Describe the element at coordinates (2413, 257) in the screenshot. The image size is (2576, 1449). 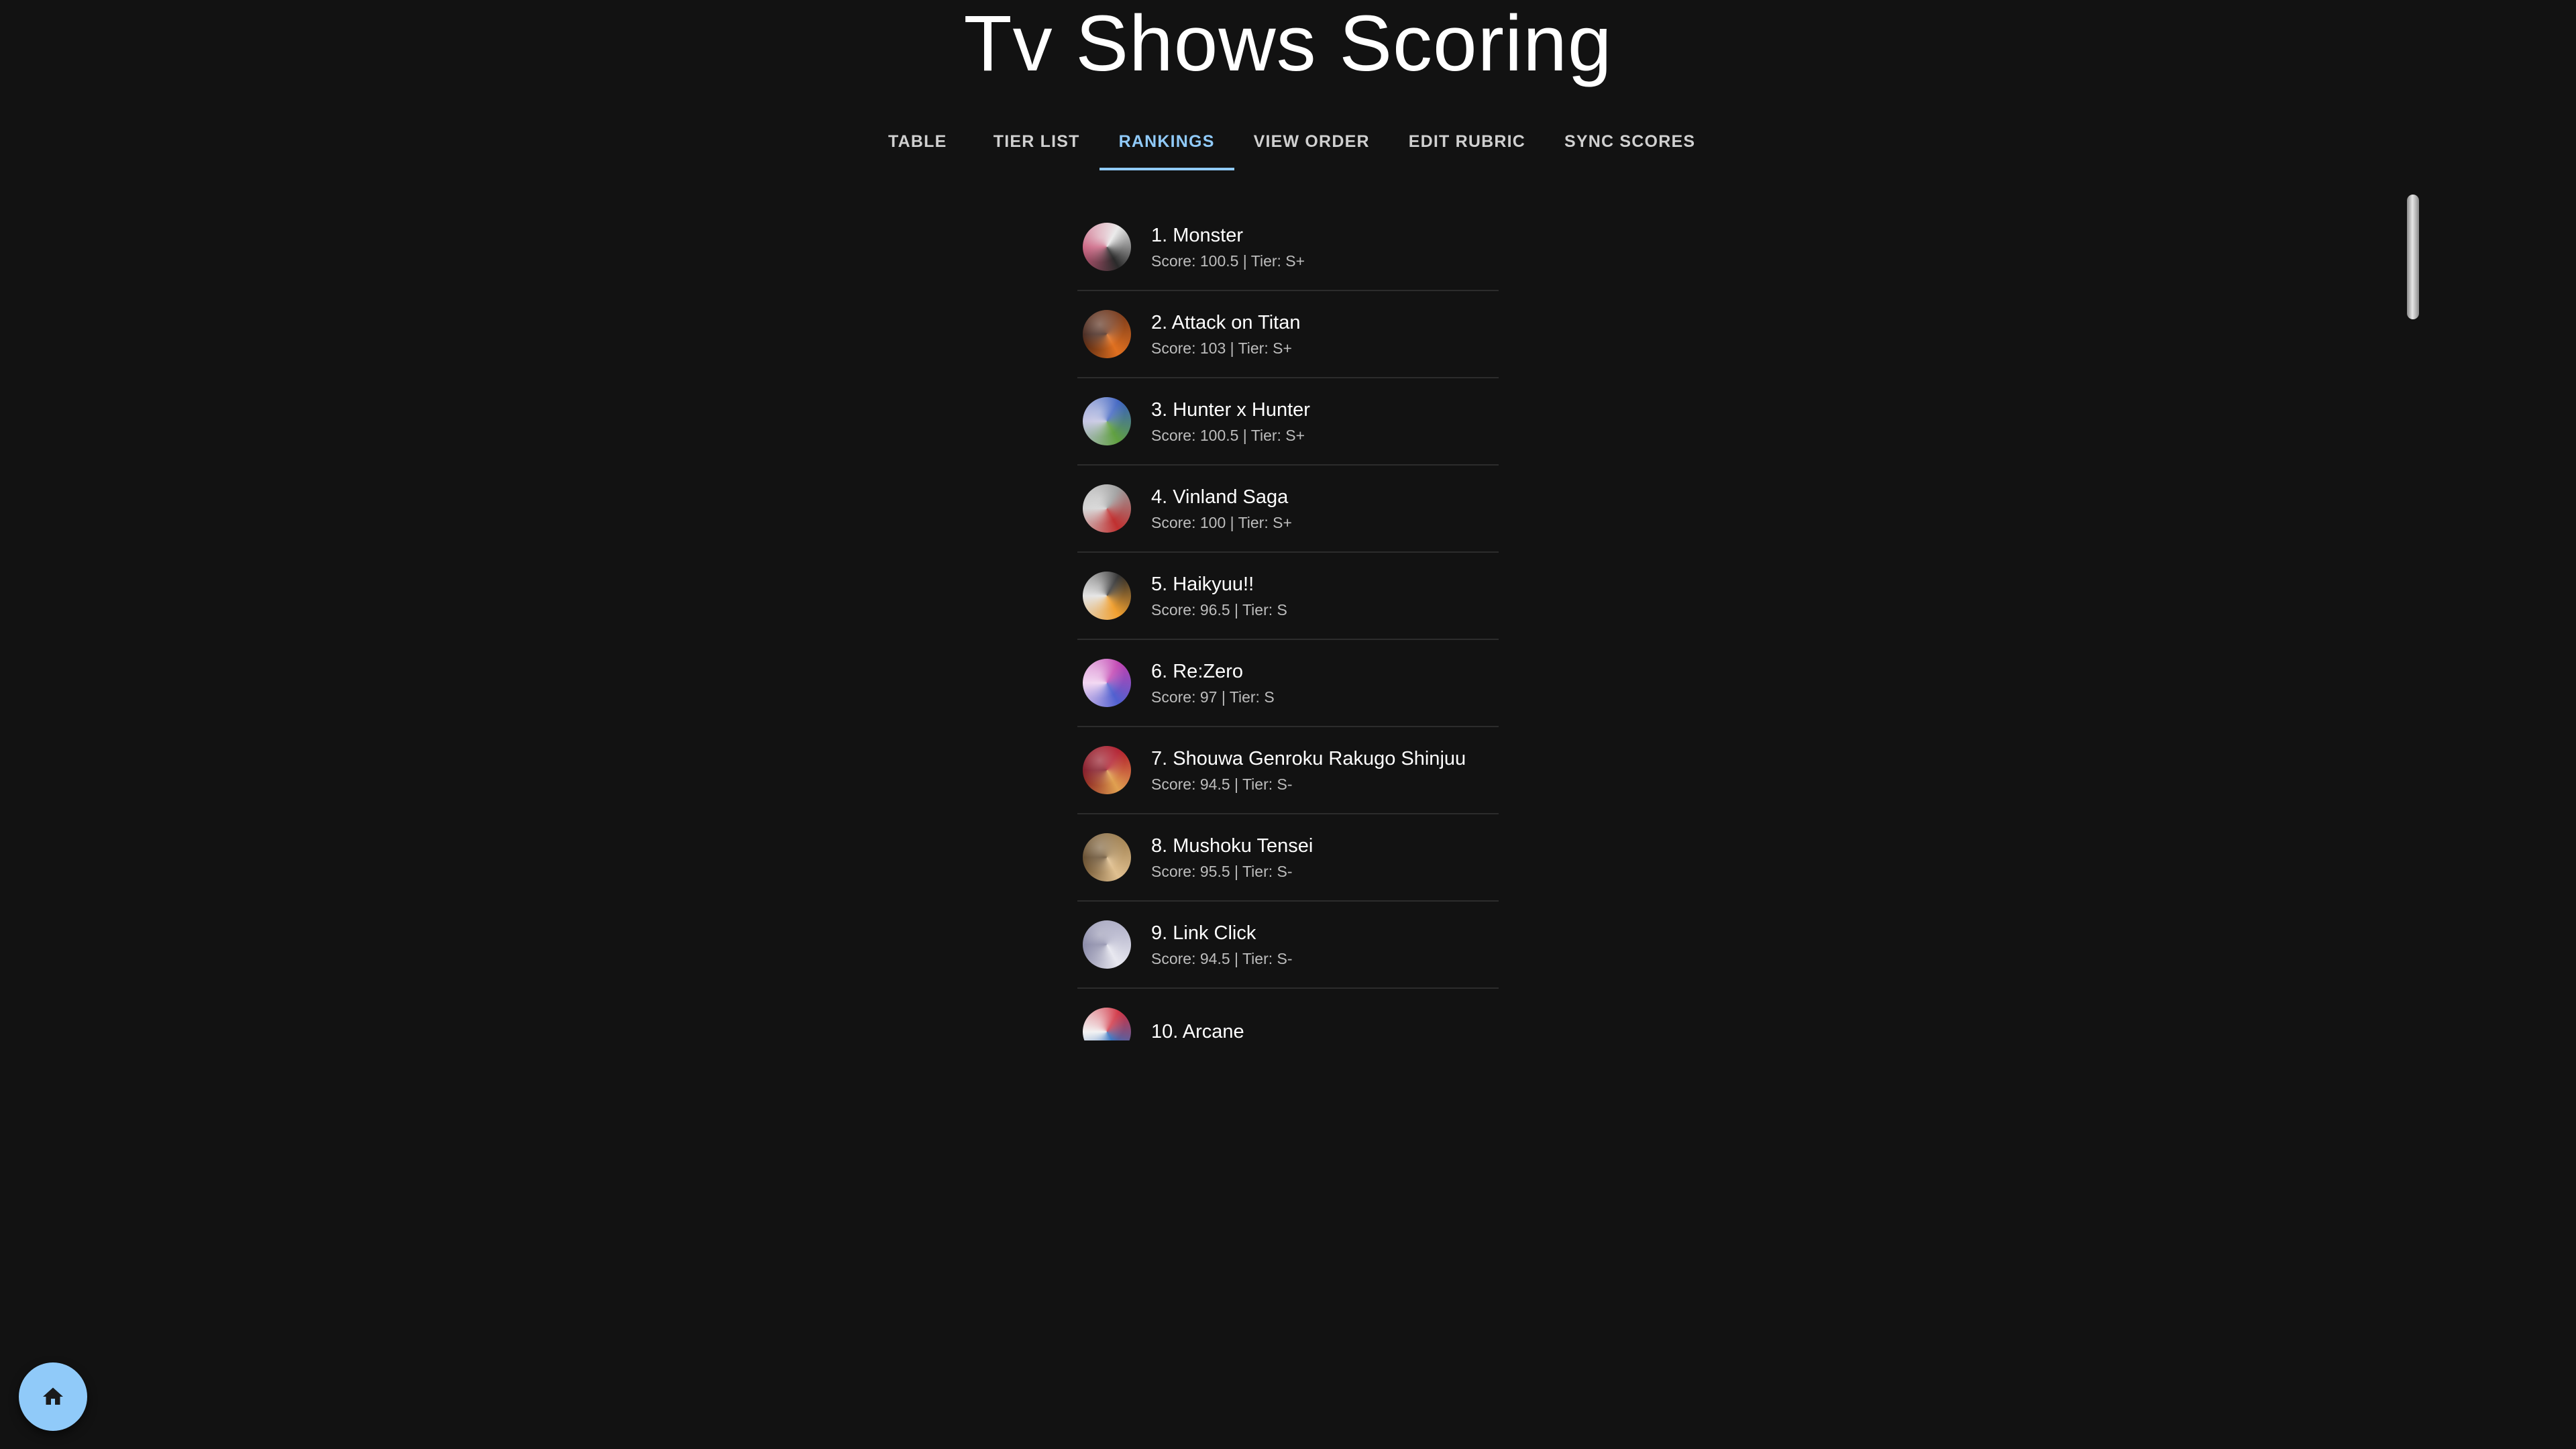
I see `scrollbar-thumb` at that location.